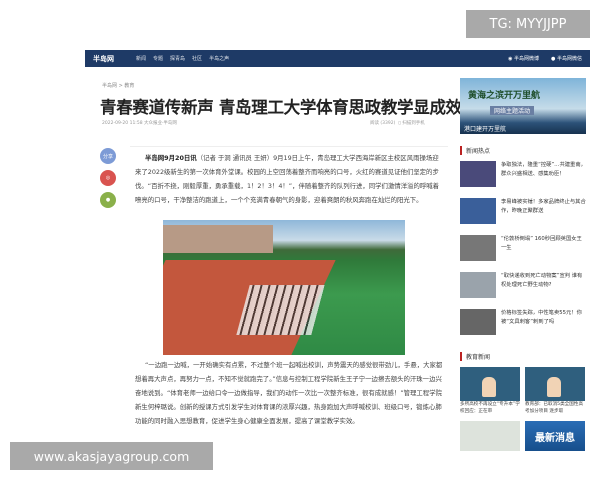  Describe the element at coordinates (555, 436) in the screenshot. I see `latest-news-tile: 最新消息` at that location.